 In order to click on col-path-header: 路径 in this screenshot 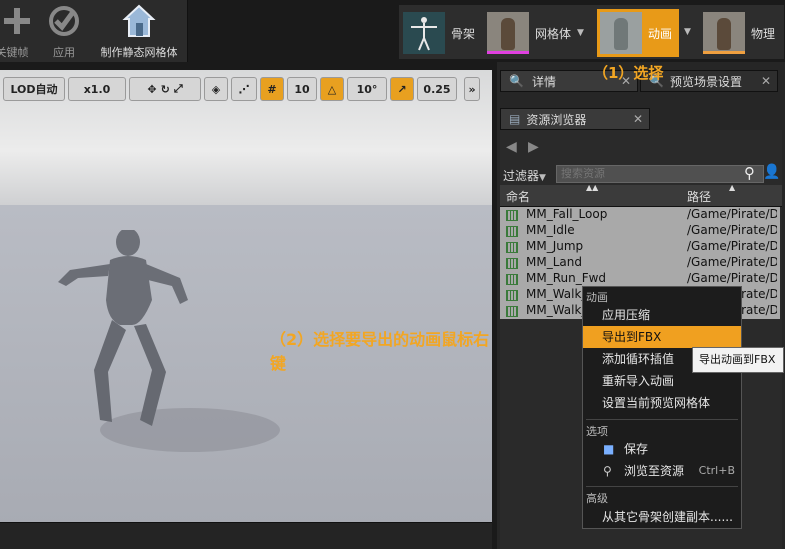, I will do `click(699, 196)`.